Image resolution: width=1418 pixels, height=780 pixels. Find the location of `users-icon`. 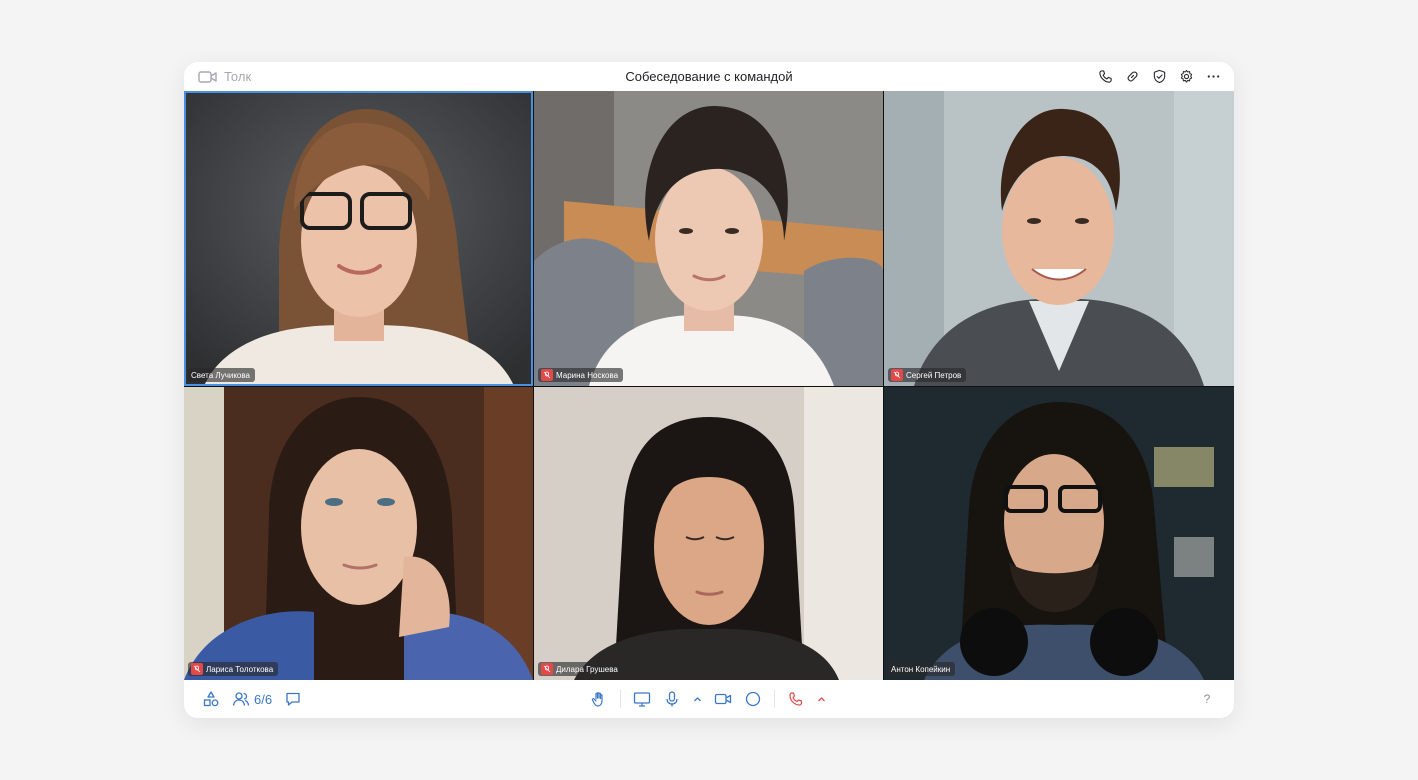

users-icon is located at coordinates (241, 699).